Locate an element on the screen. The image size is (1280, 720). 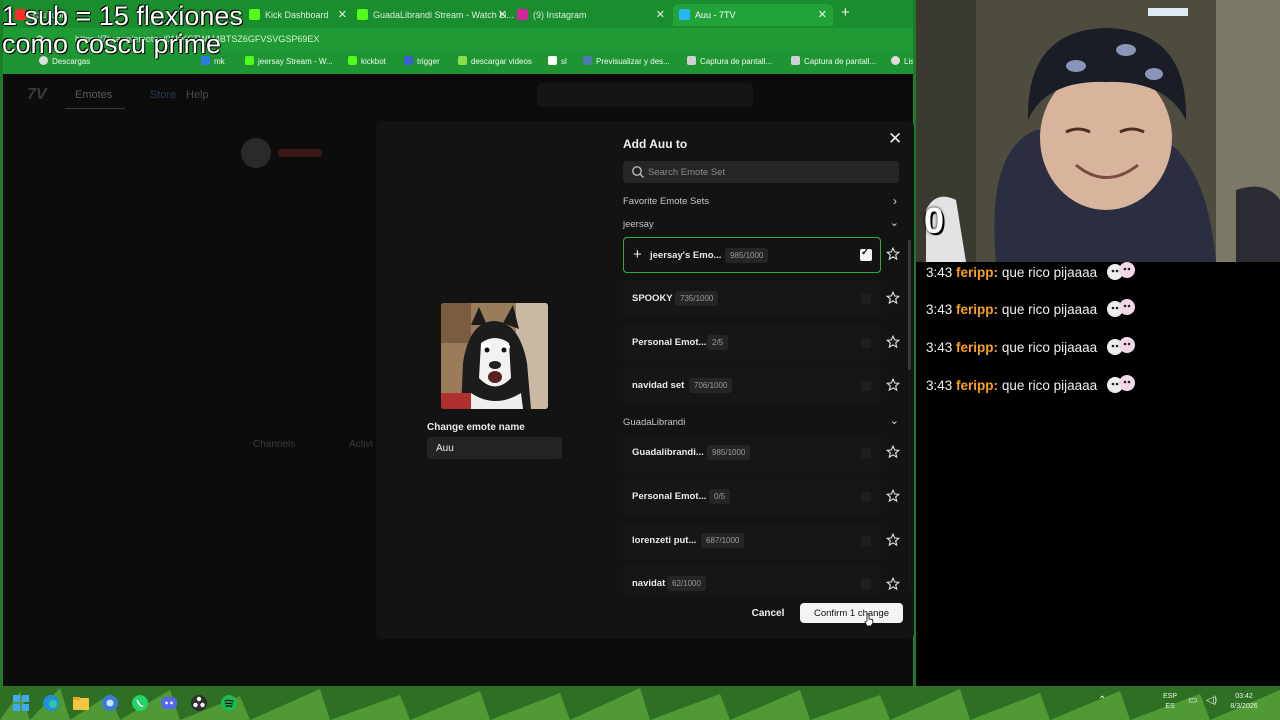
volume-icon: ◁) is located at coordinates (1211, 701).